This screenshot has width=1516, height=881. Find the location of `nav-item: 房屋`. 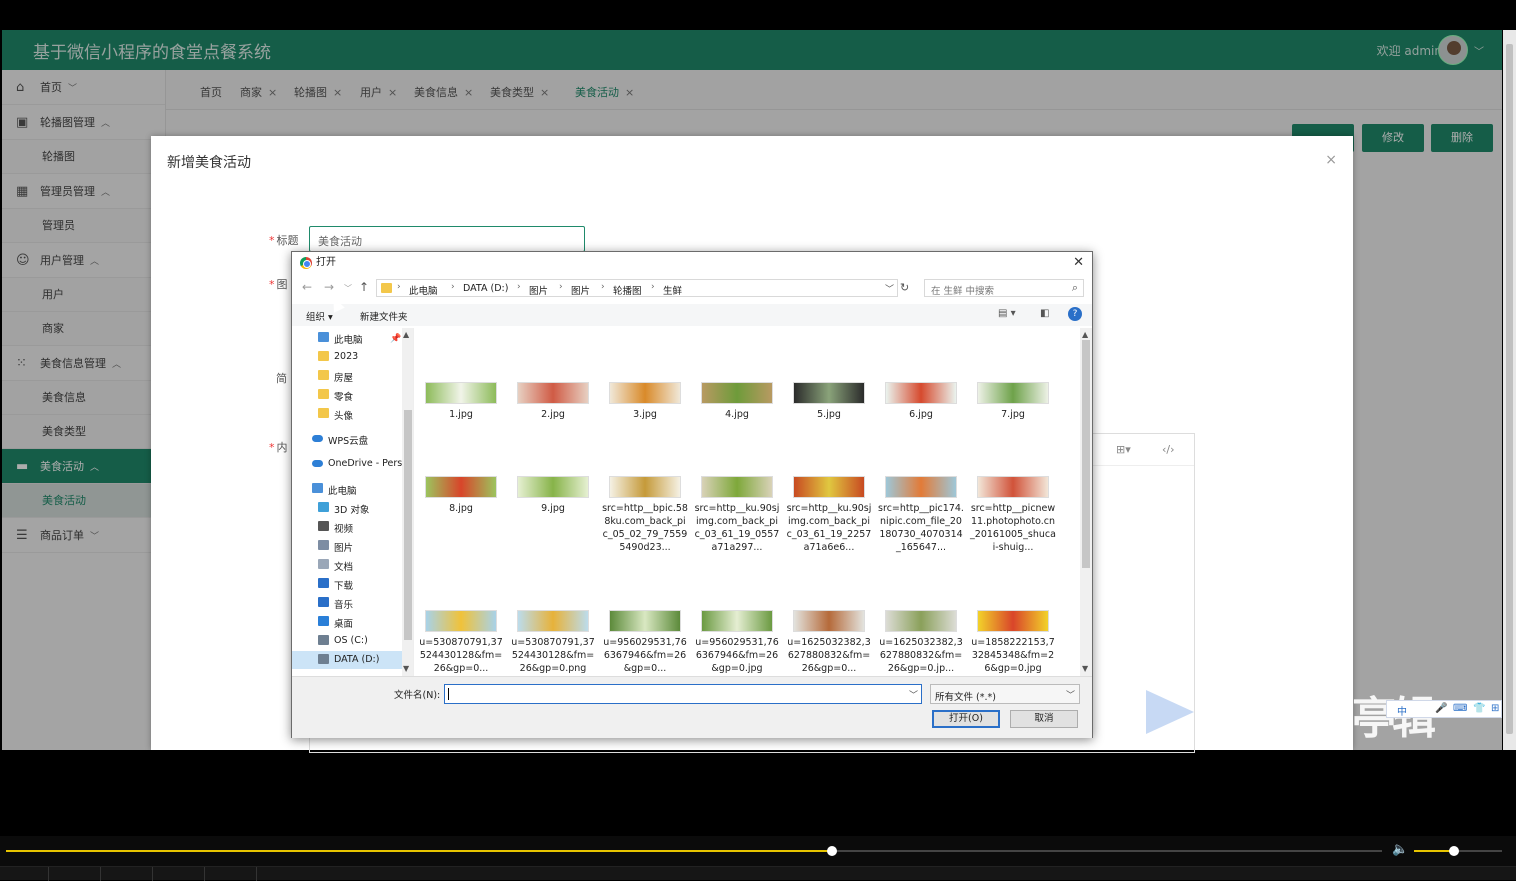

nav-item: 房屋 is located at coordinates (347, 376).